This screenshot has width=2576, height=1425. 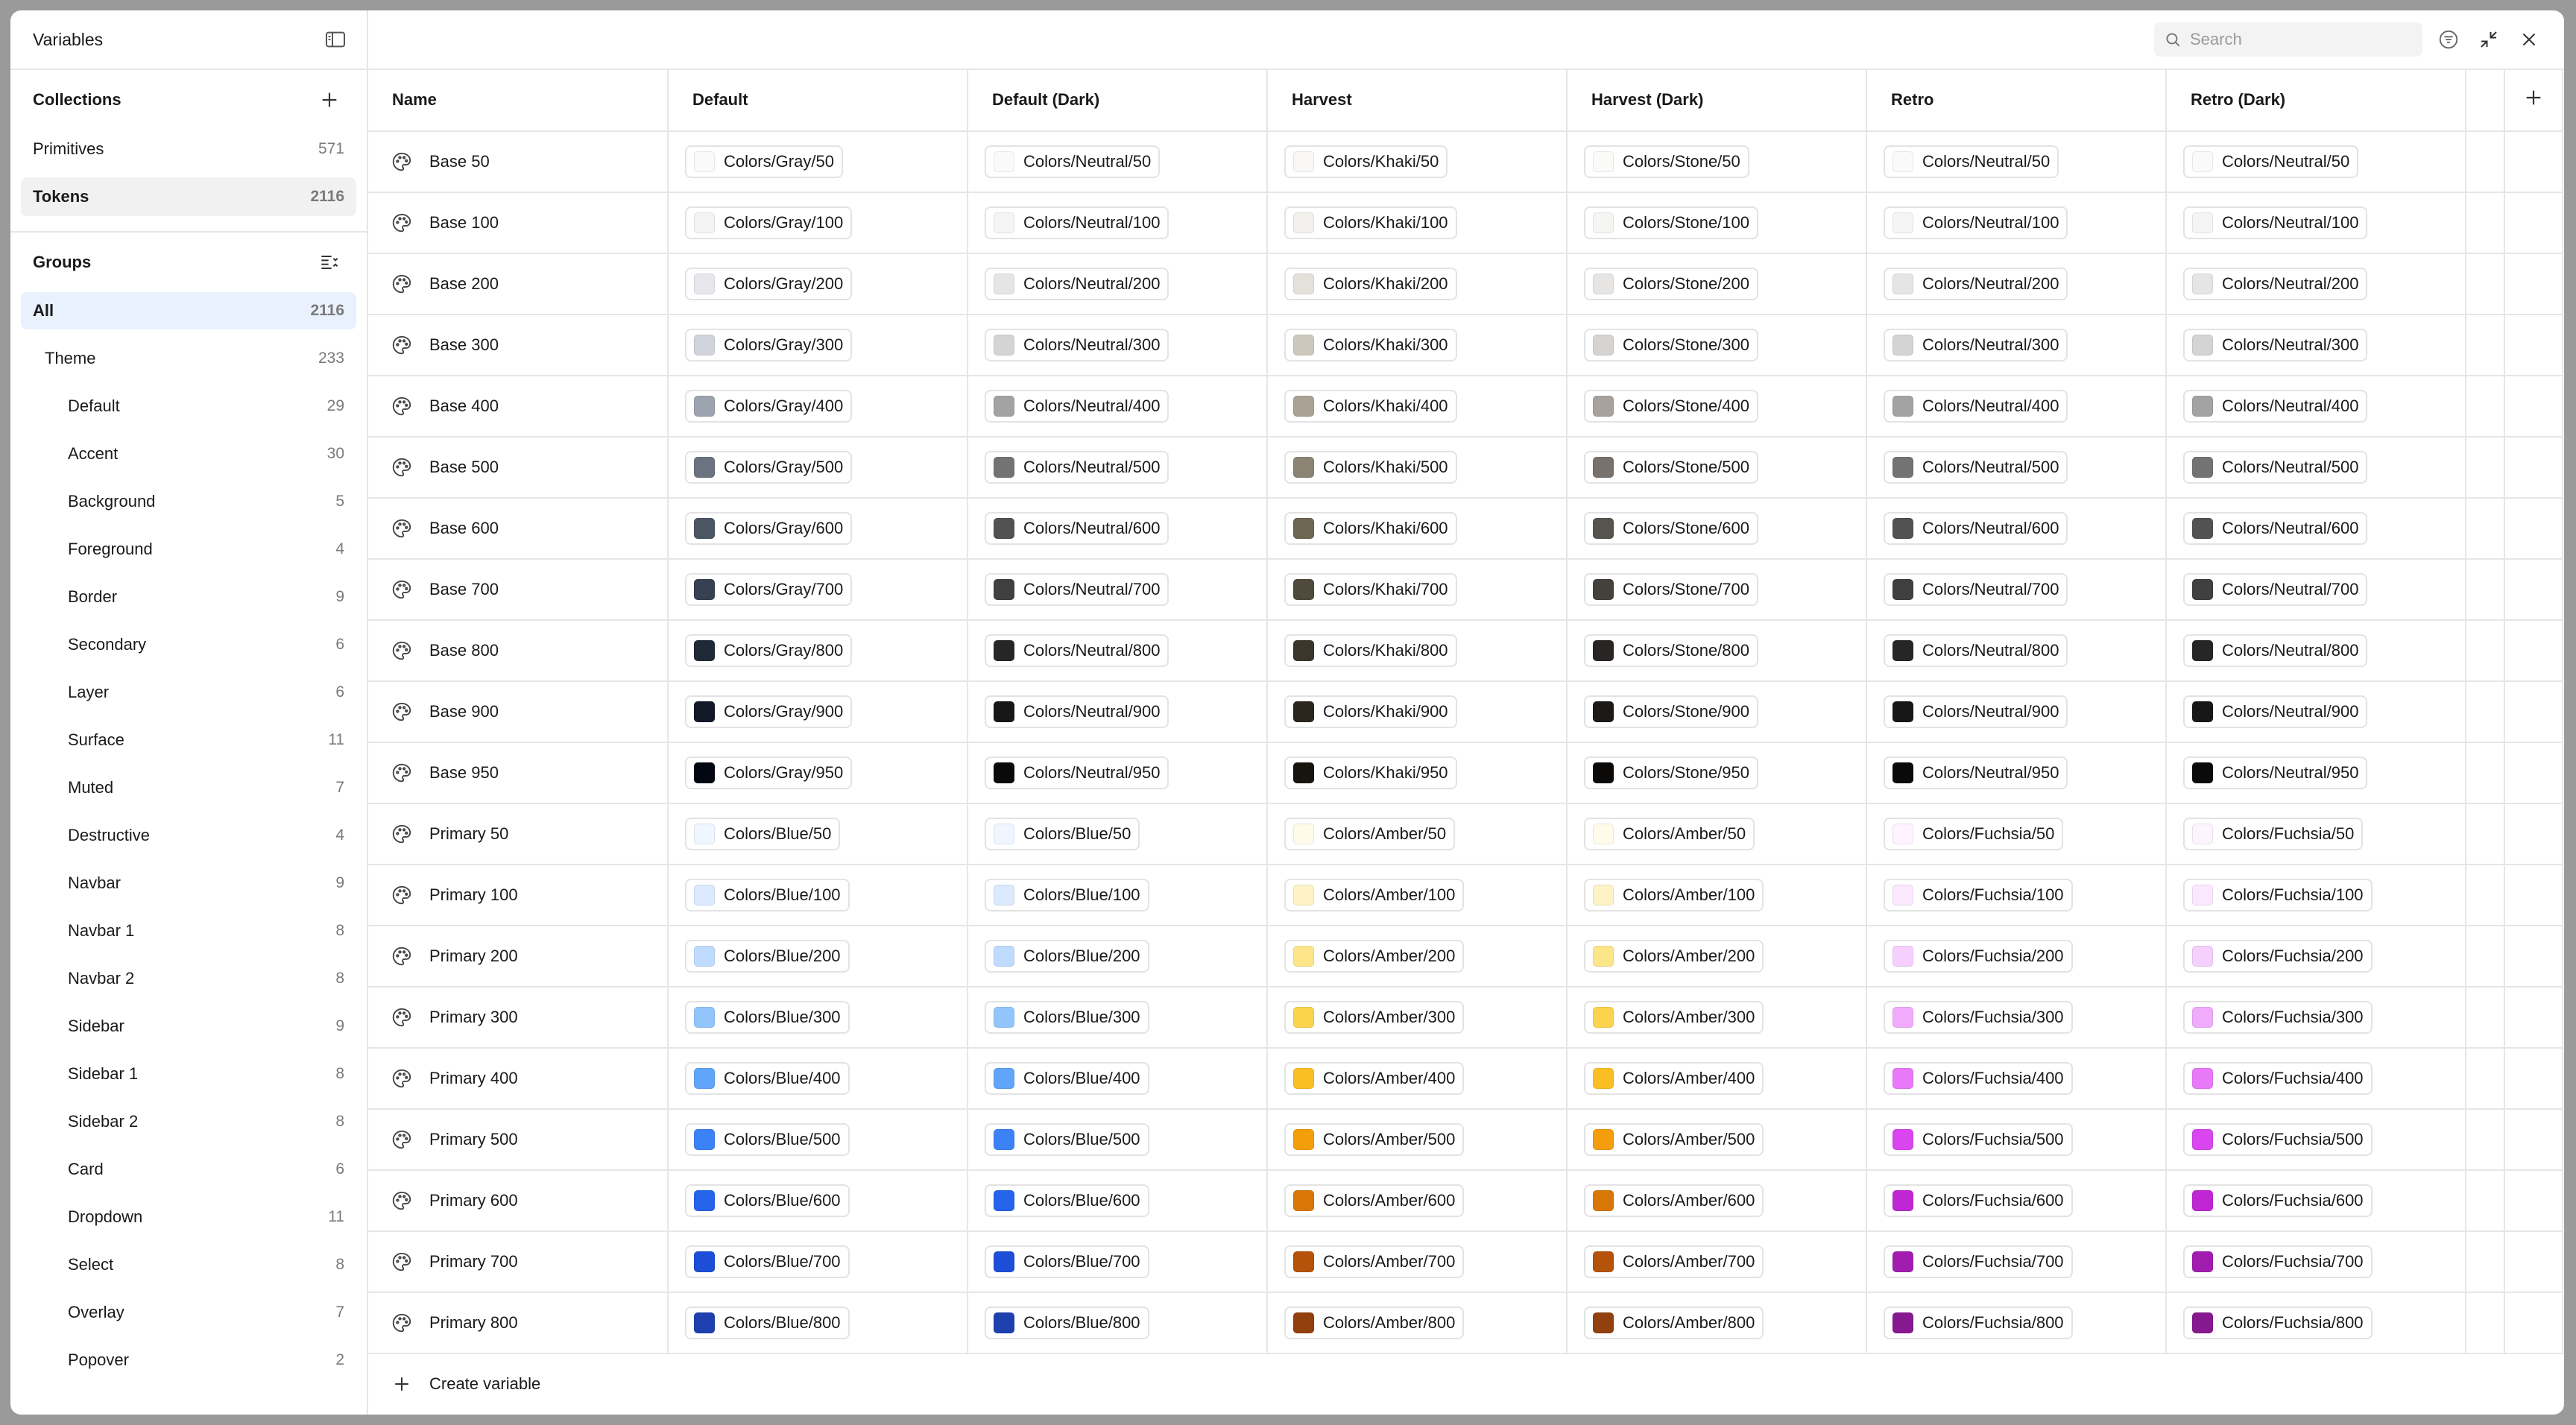 I want to click on name-cell-td: Primary 50, so click(x=518, y=834).